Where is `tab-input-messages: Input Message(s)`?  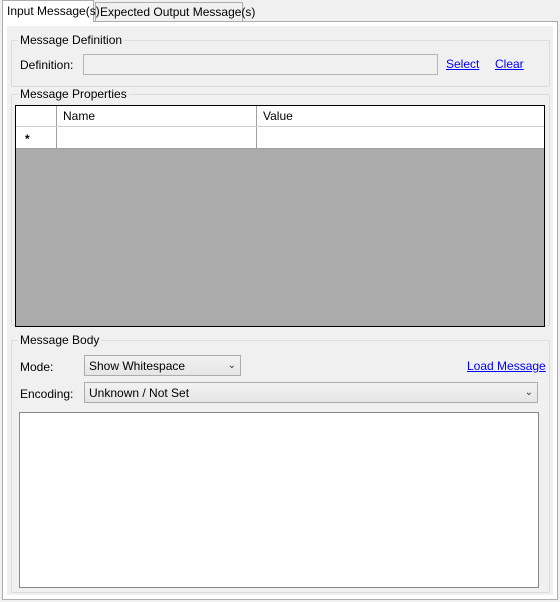 tab-input-messages: Input Message(s) is located at coordinates (51, 11).